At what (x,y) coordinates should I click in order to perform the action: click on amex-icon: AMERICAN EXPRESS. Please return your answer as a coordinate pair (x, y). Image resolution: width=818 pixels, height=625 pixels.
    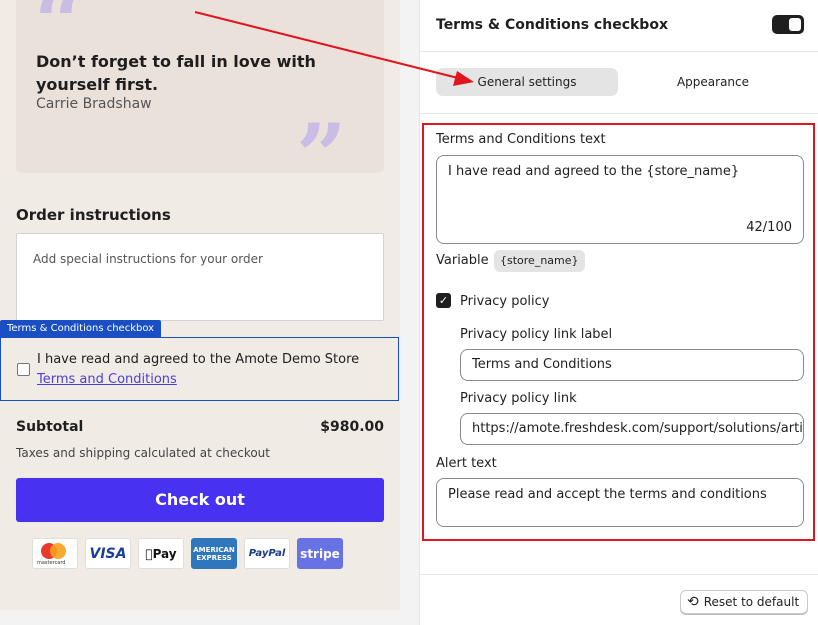
    Looking at the image, I should click on (214, 553).